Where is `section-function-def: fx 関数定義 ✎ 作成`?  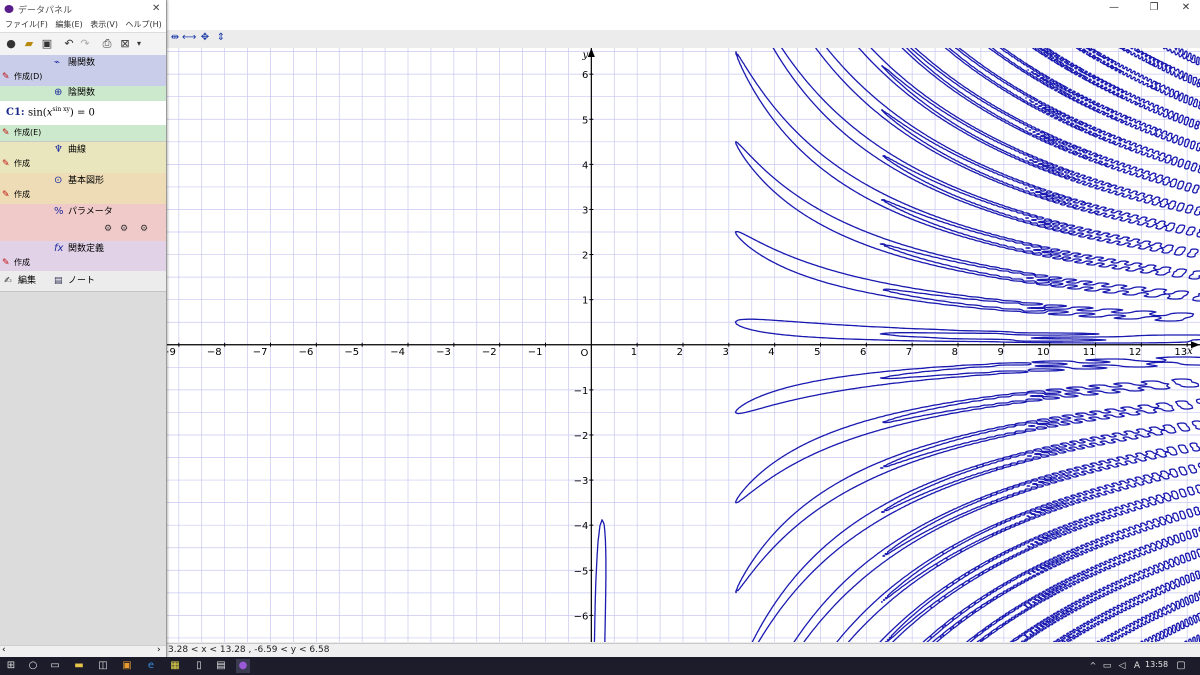 section-function-def: fx 関数定義 ✎ 作成 is located at coordinates (83, 256).